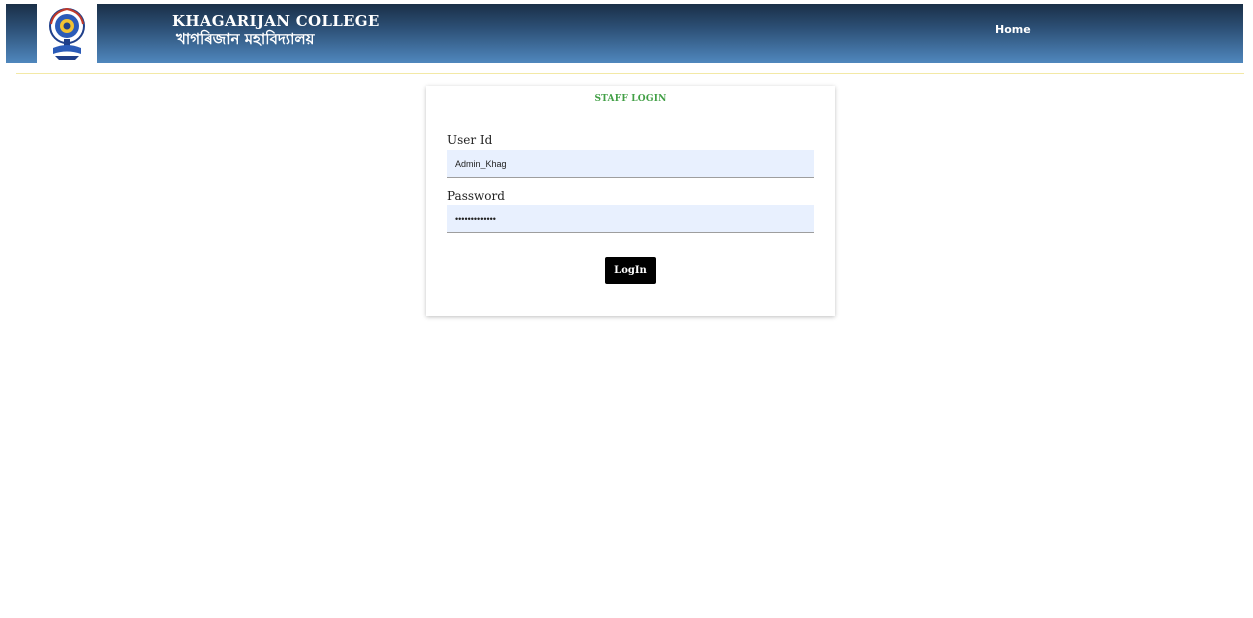  I want to click on login-title: STAFF LOGIN, so click(630, 99).